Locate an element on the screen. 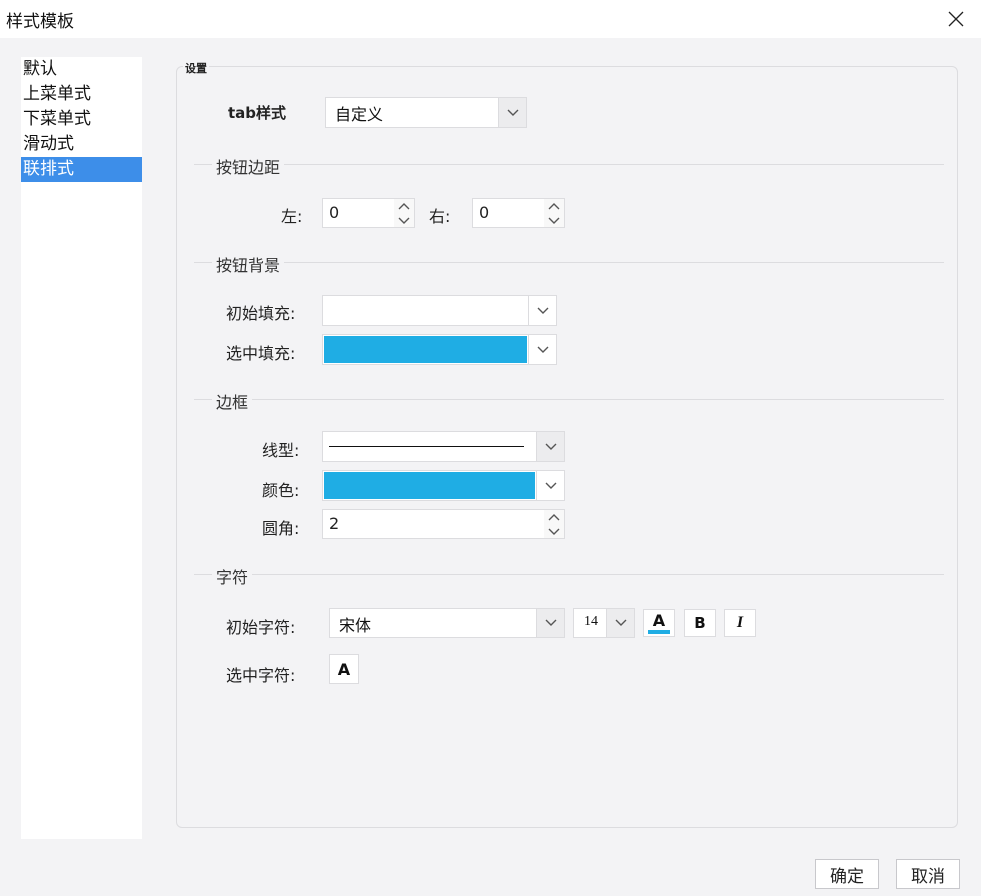 The height and width of the screenshot is (896, 981). sidebar-item-top-menu: 上菜单式 is located at coordinates (81, 94).